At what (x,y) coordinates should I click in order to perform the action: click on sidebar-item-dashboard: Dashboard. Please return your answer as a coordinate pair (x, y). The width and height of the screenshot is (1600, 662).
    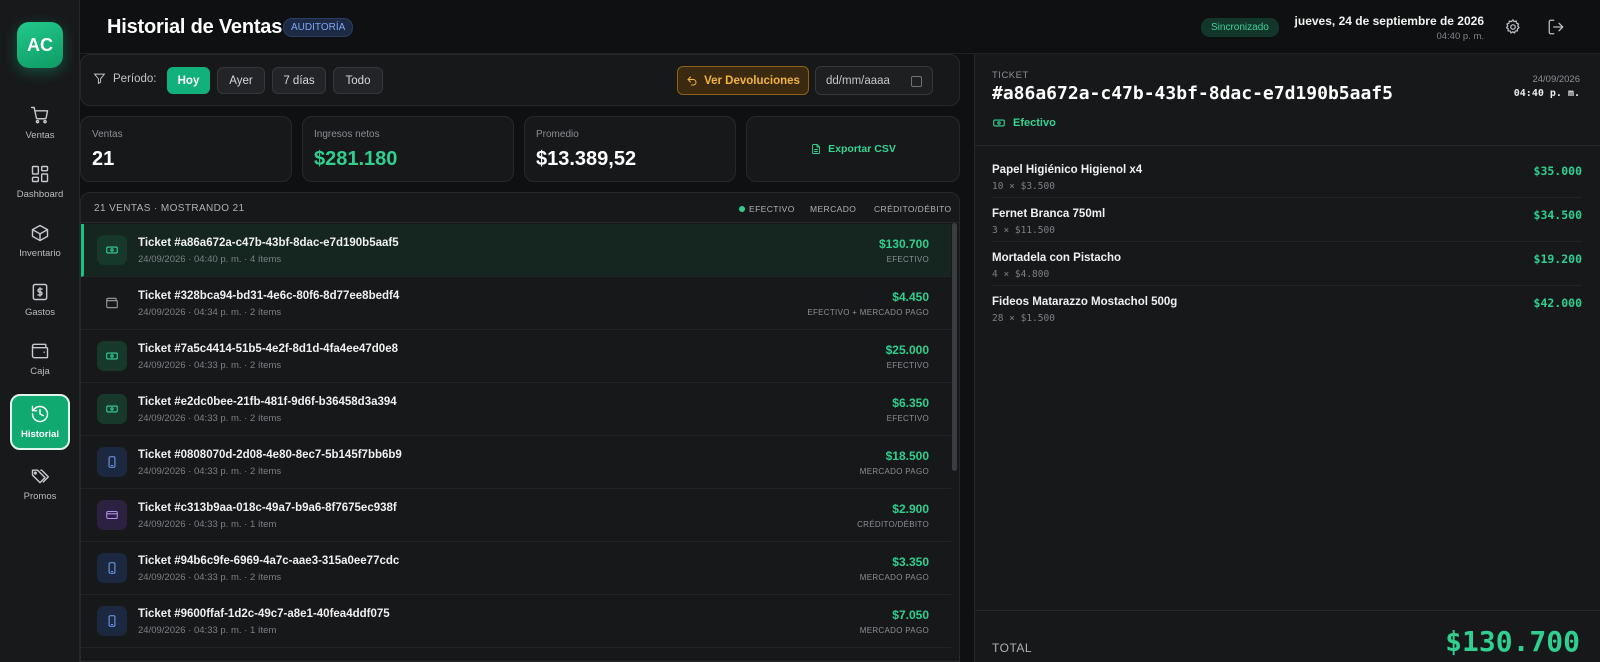
    Looking at the image, I should click on (40, 182).